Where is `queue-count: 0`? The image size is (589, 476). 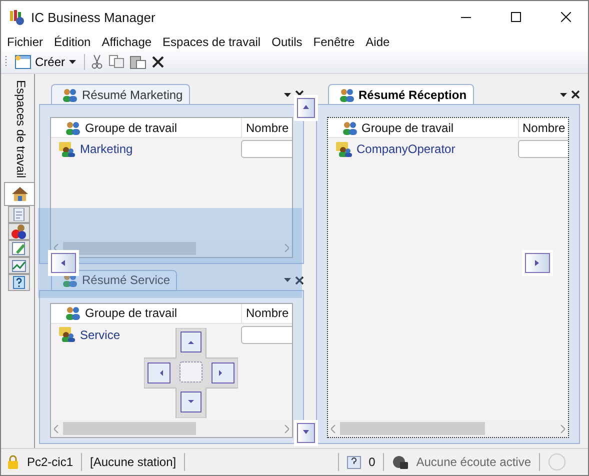 queue-count: 0 is located at coordinates (372, 462).